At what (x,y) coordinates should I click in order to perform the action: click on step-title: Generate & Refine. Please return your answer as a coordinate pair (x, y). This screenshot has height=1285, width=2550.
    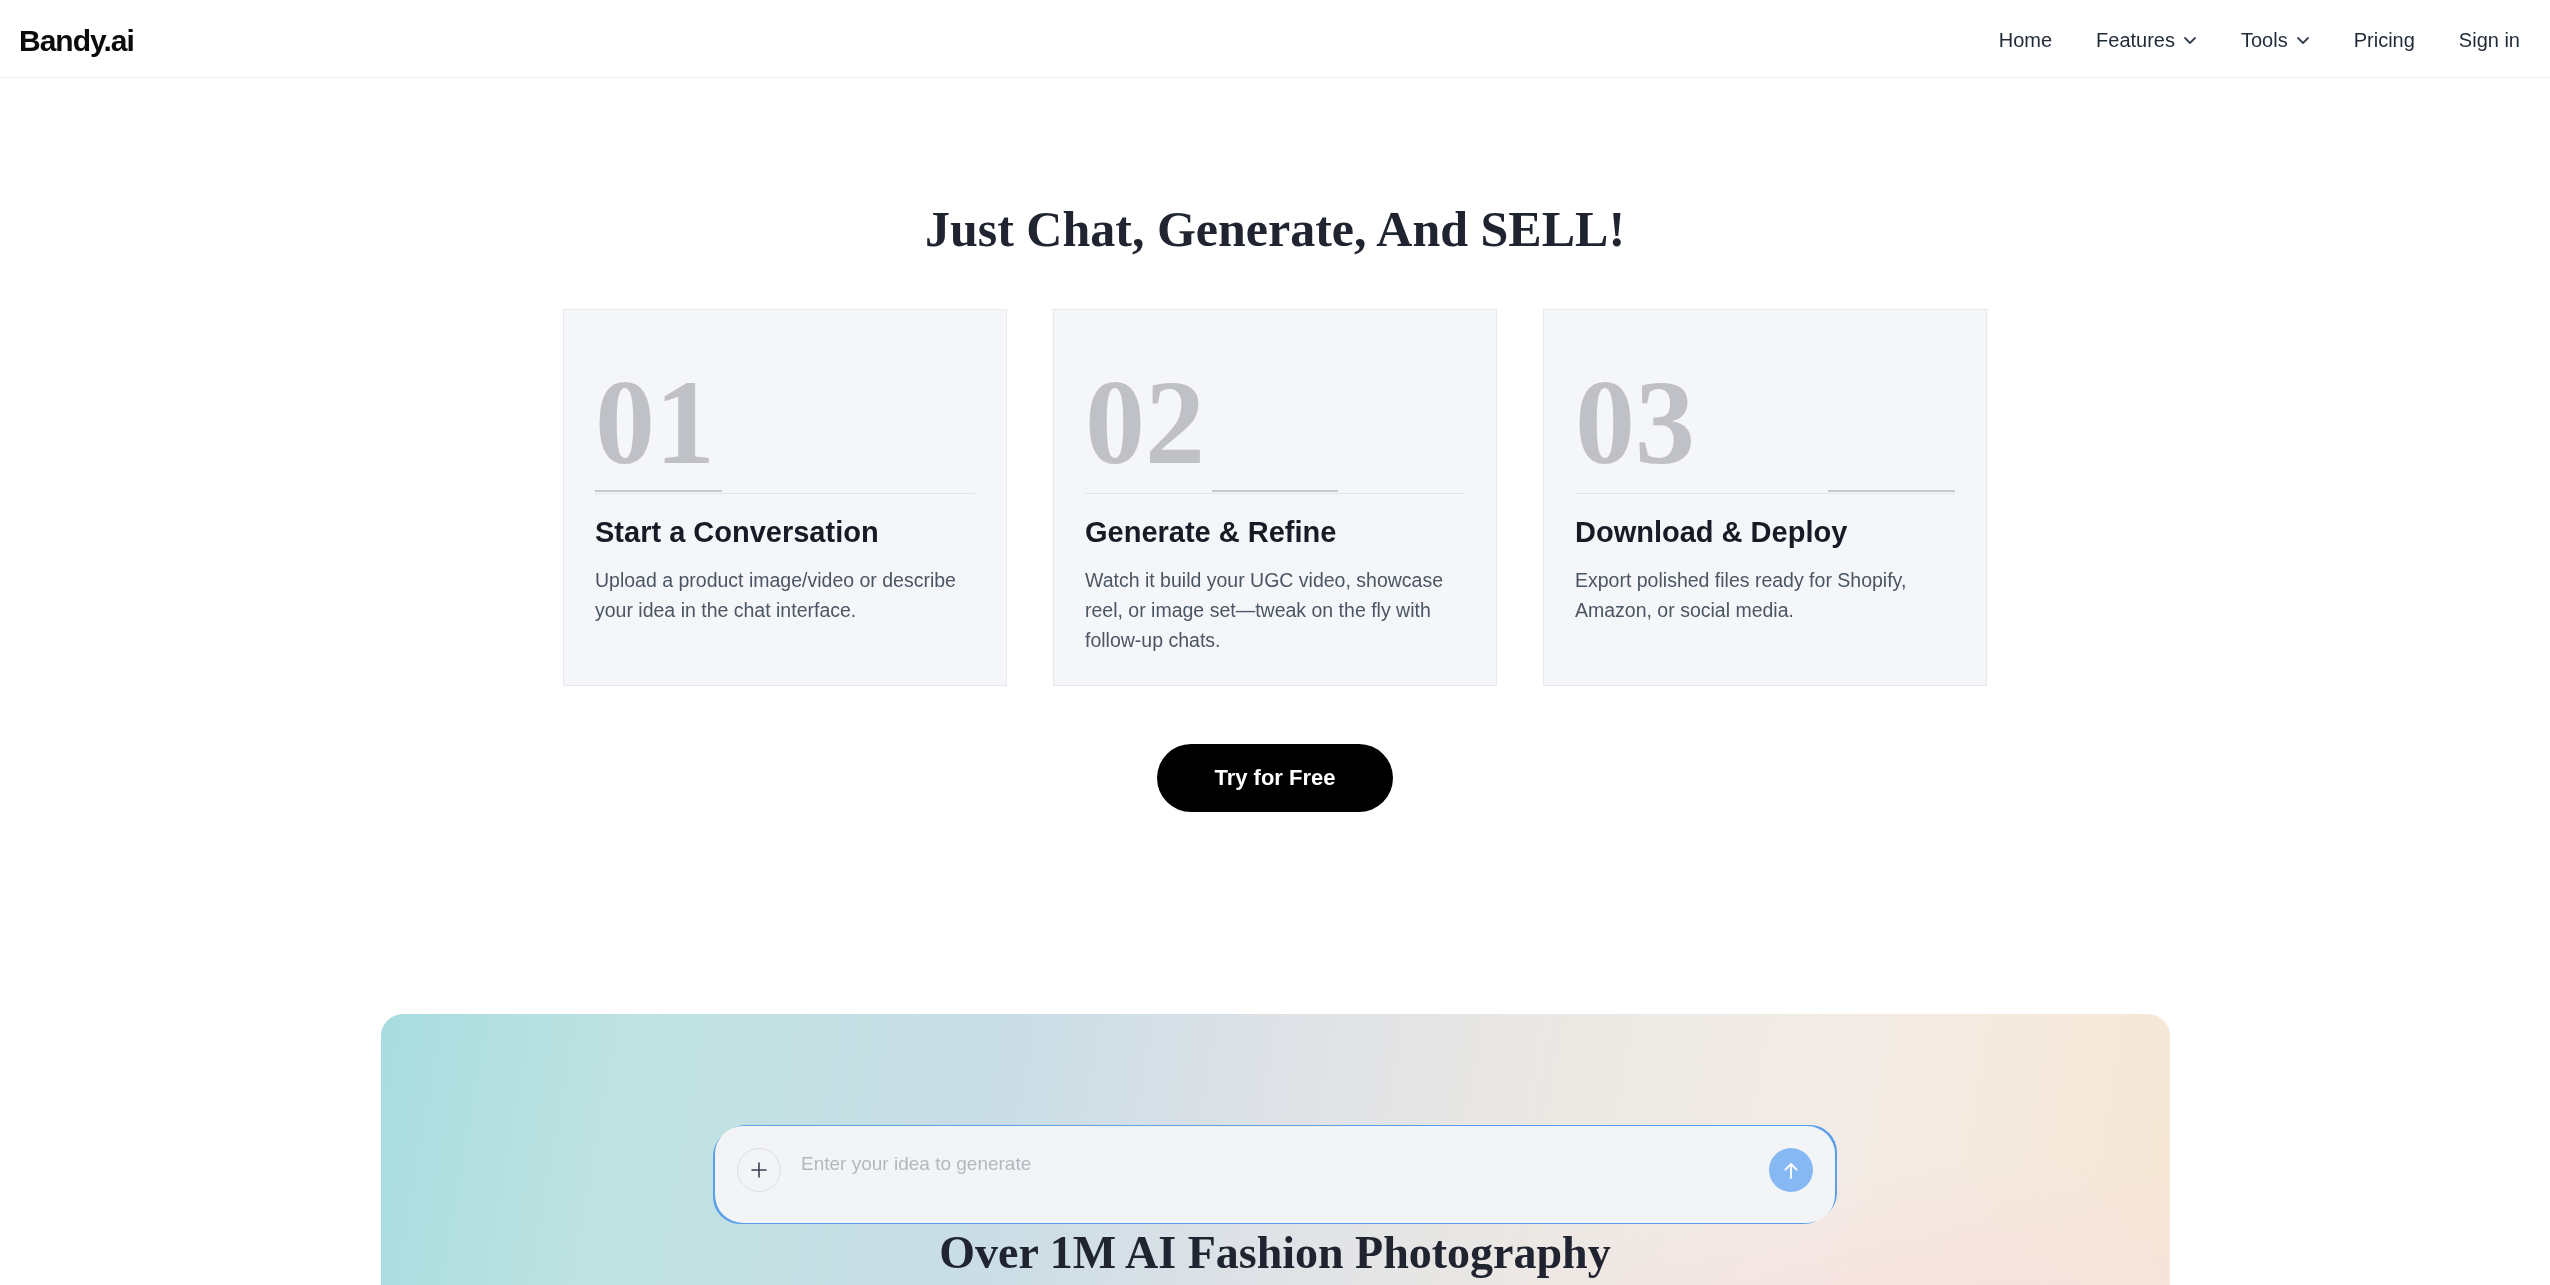
    Looking at the image, I should click on (1211, 532).